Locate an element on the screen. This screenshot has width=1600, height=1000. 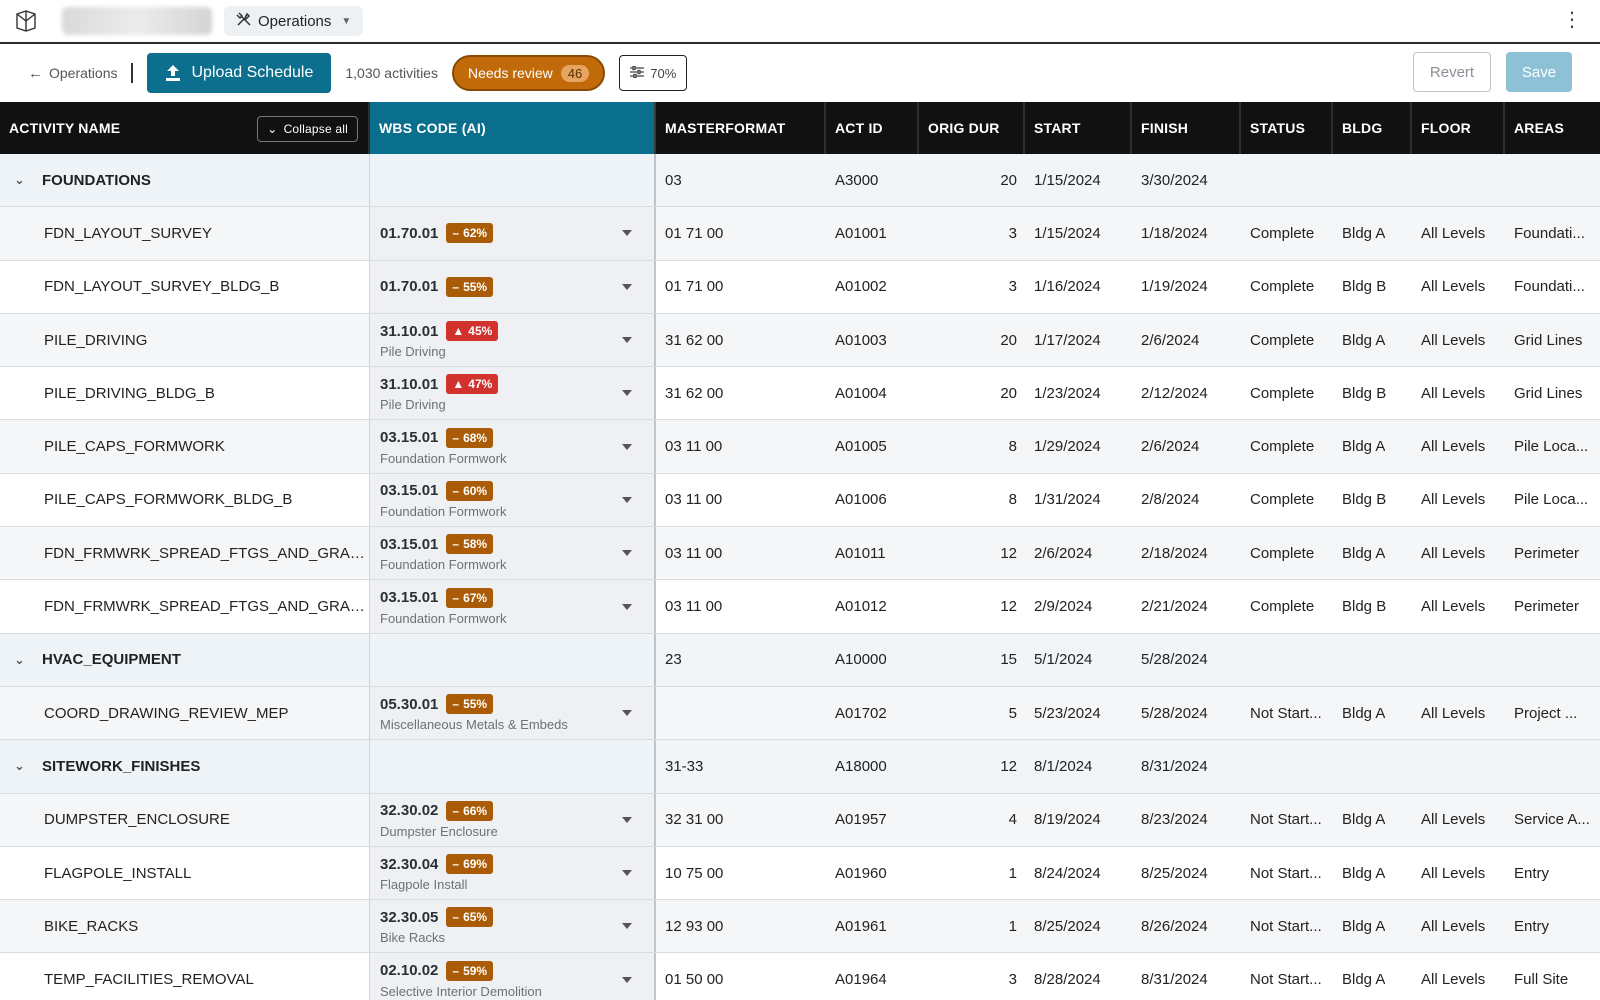
masterformat-value: 01 50 00 is located at coordinates (694, 980).